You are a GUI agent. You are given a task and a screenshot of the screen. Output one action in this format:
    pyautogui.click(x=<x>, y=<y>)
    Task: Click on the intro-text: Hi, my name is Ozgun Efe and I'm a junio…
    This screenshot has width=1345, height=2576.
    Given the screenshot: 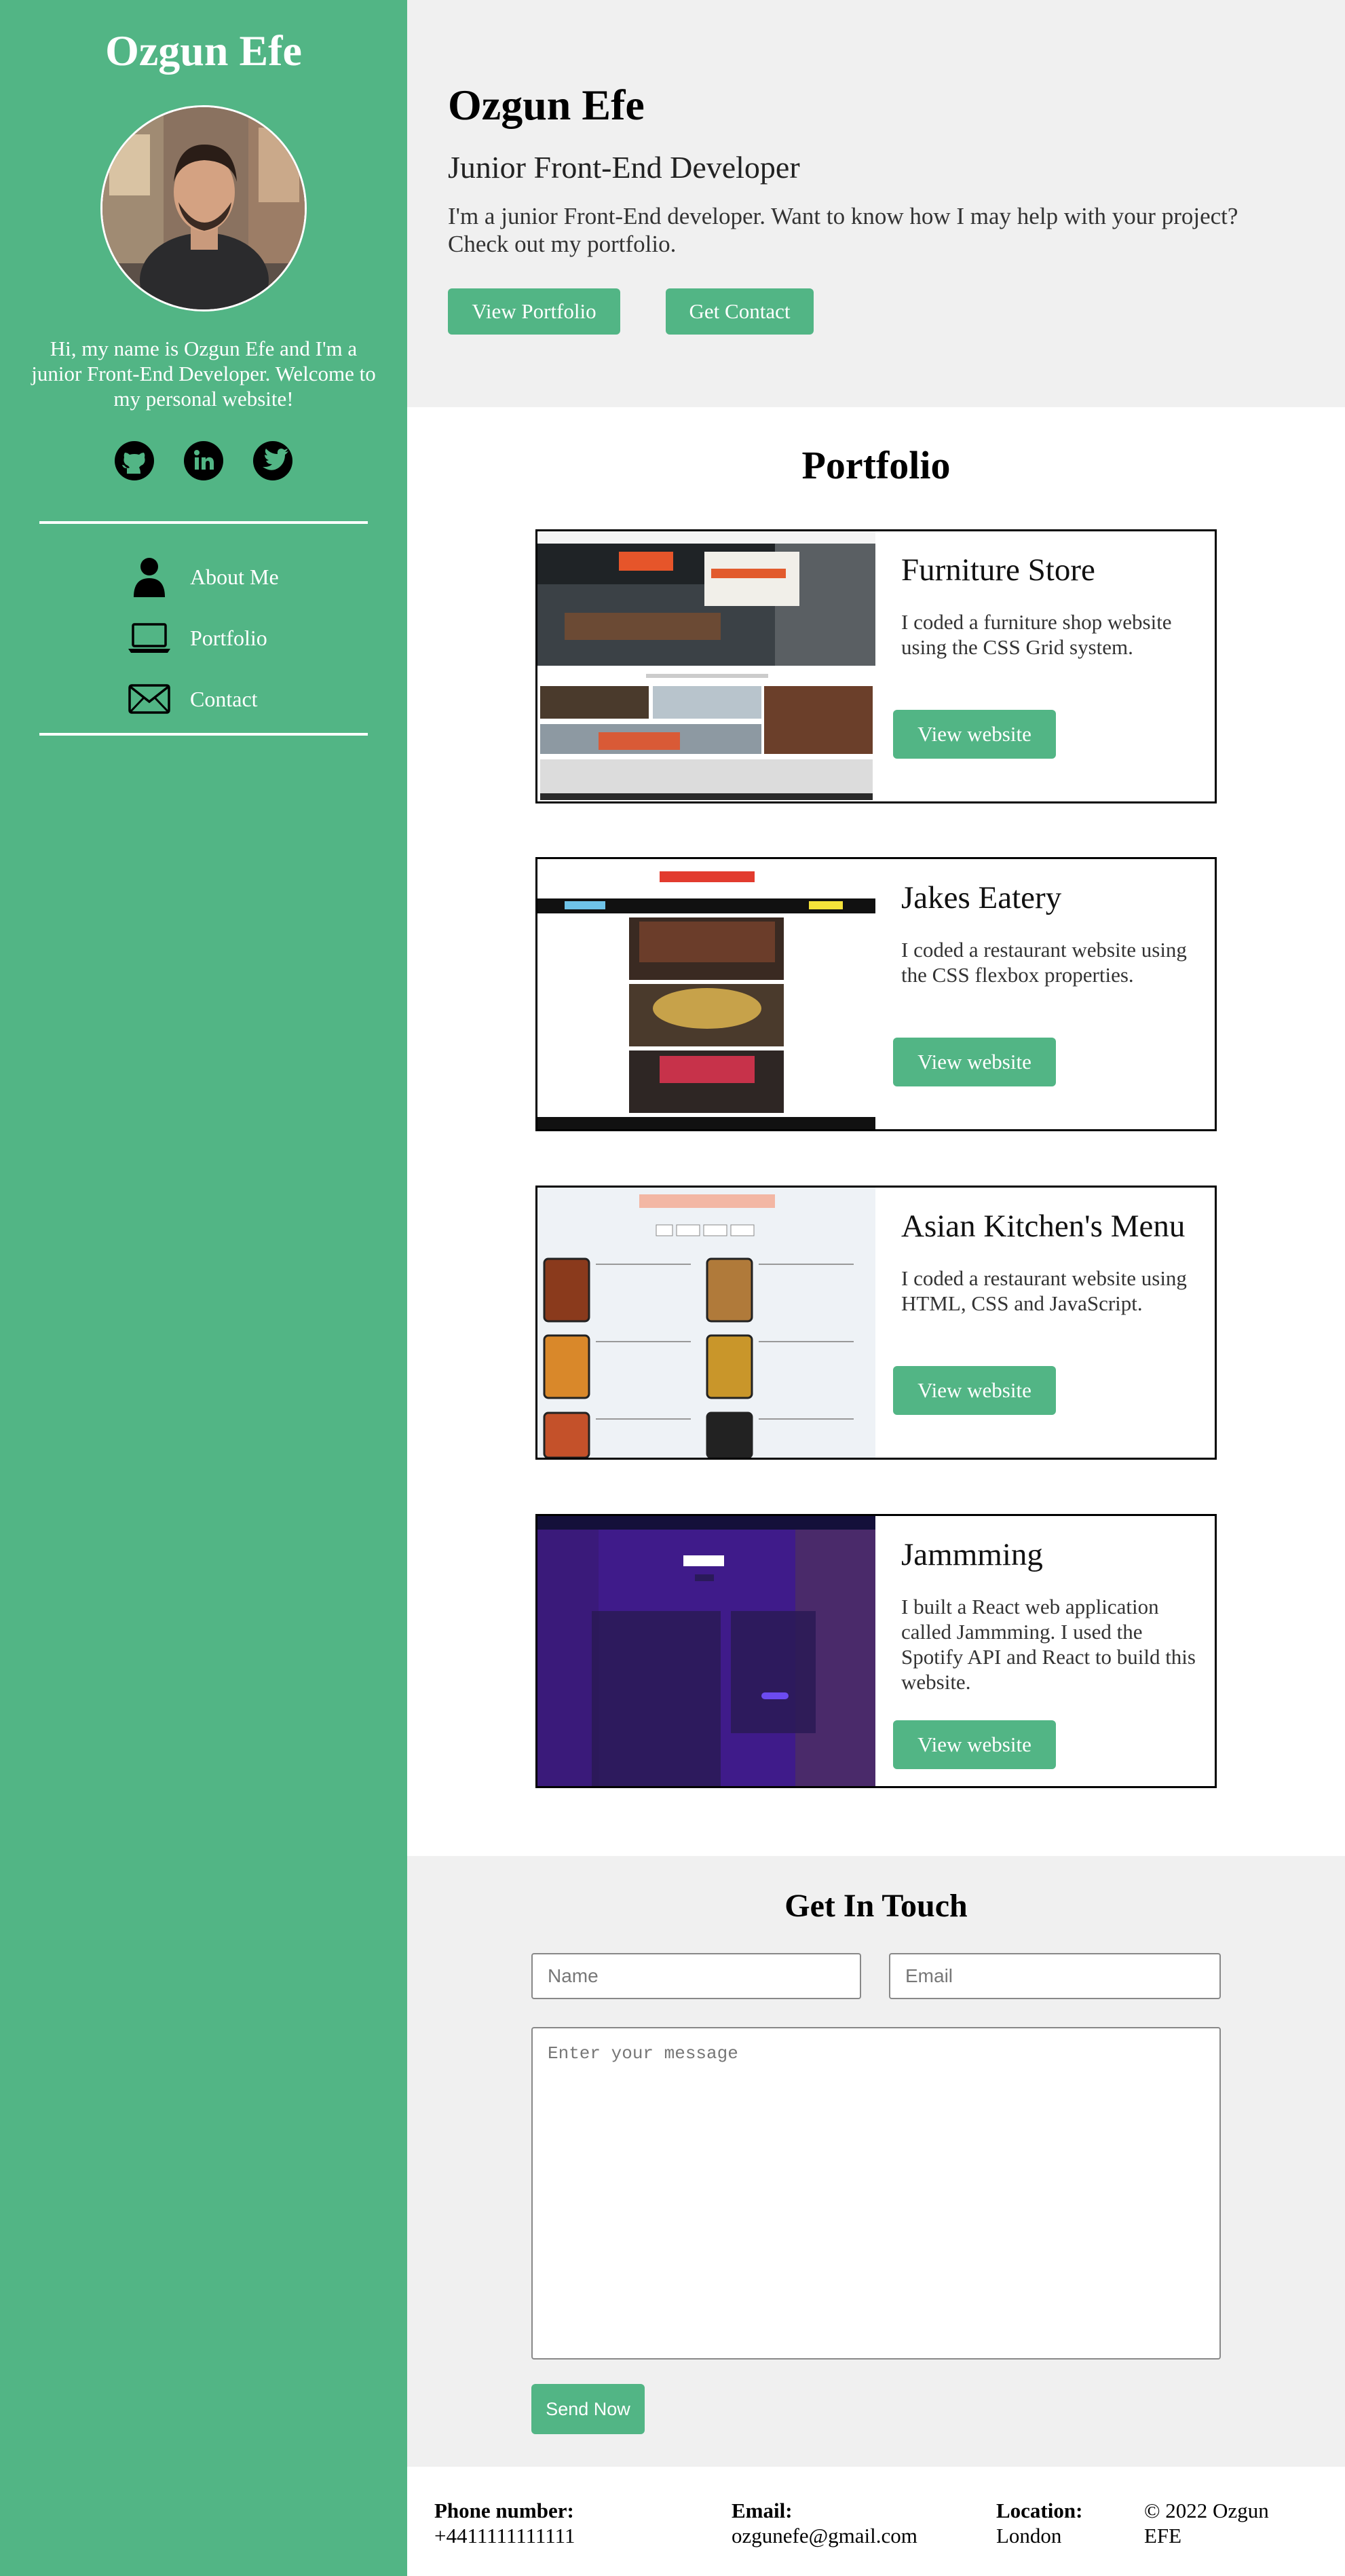 What is the action you would take?
    pyautogui.click(x=203, y=374)
    